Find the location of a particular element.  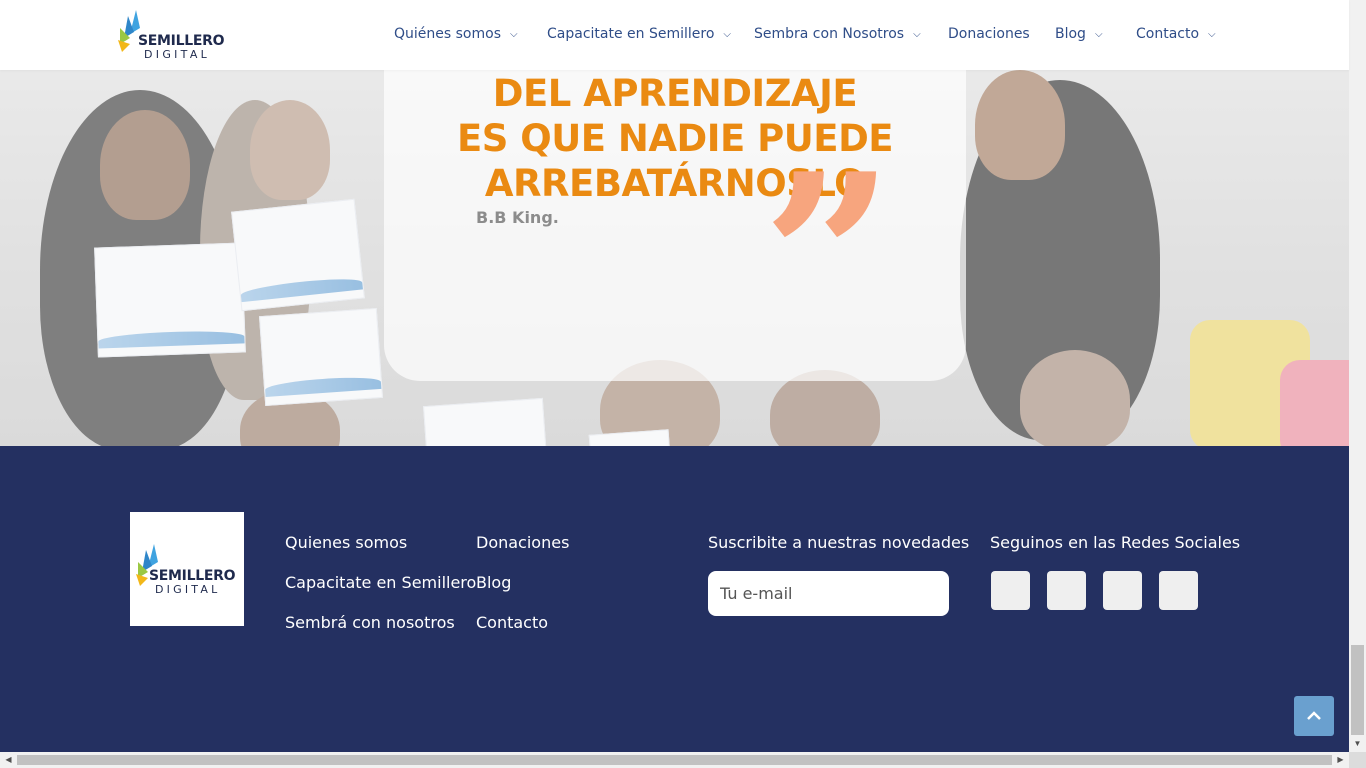

scroll-to-top-button is located at coordinates (1314, 716).